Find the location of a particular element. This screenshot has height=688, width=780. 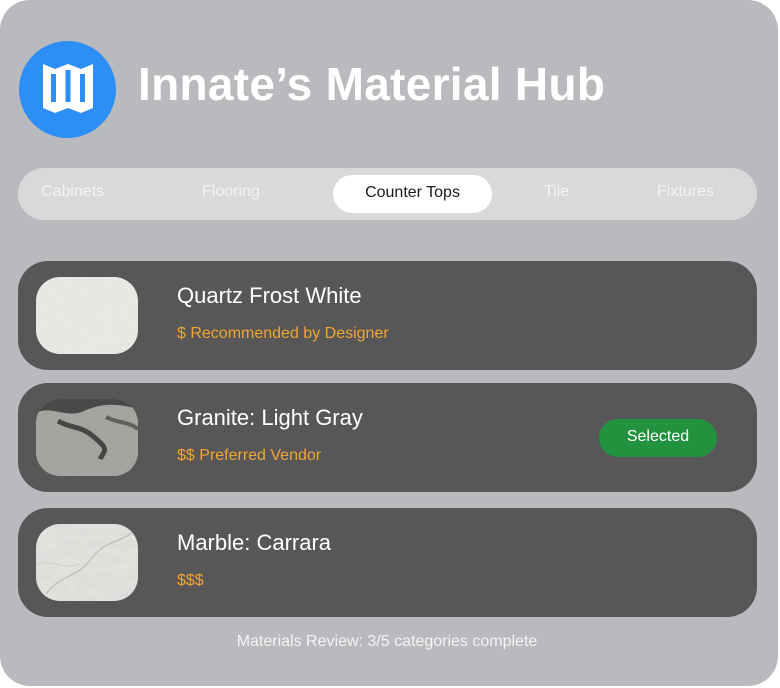

material-name: Marble: Carrara is located at coordinates (254, 542).